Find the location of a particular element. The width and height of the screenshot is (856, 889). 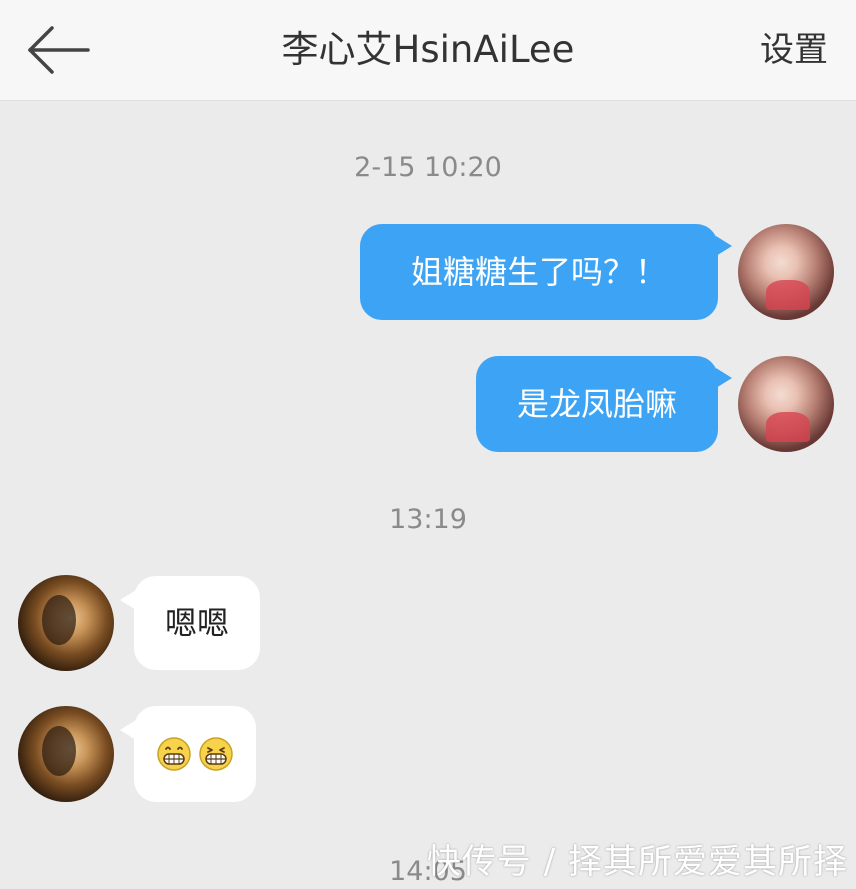

settings-button: 设置 is located at coordinates (794, 50).